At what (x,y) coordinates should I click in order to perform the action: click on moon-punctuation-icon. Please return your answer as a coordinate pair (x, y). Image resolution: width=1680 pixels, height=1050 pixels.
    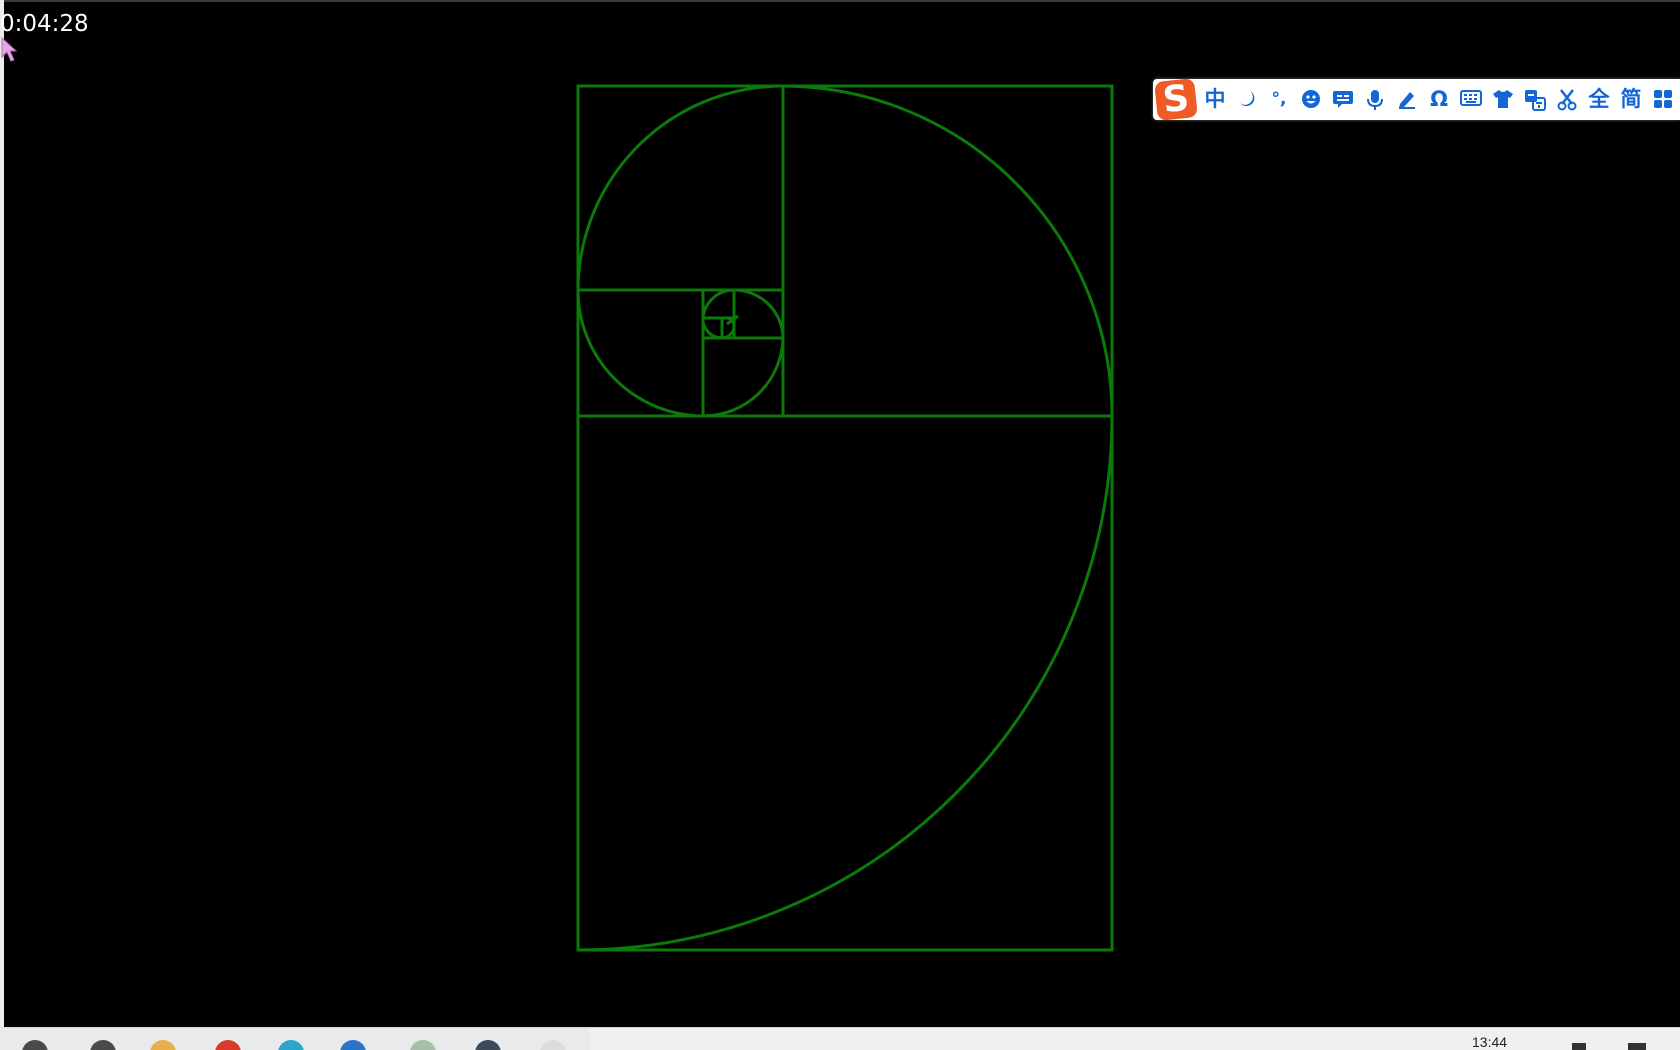
    Looking at the image, I should click on (1247, 99).